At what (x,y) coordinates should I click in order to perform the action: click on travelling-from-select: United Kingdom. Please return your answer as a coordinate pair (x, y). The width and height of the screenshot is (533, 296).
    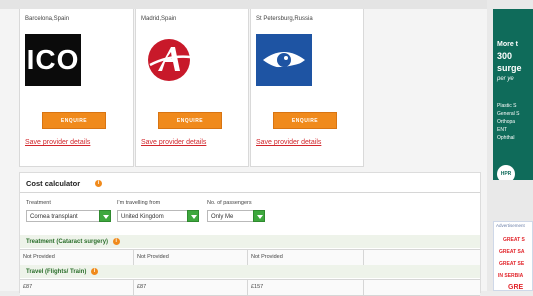
    Looking at the image, I should click on (158, 216).